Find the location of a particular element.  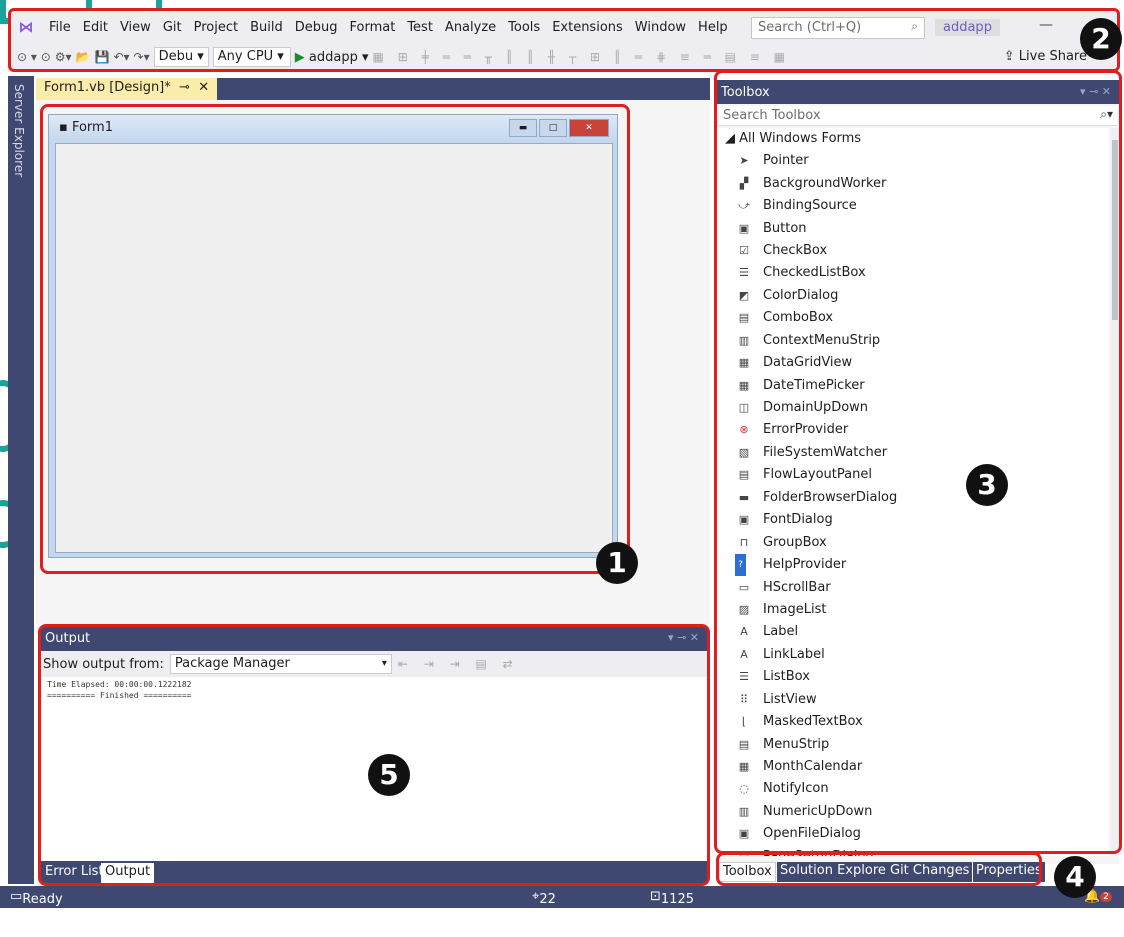

server-explorer-tab: Server Explorer is located at coordinates (21, 480).